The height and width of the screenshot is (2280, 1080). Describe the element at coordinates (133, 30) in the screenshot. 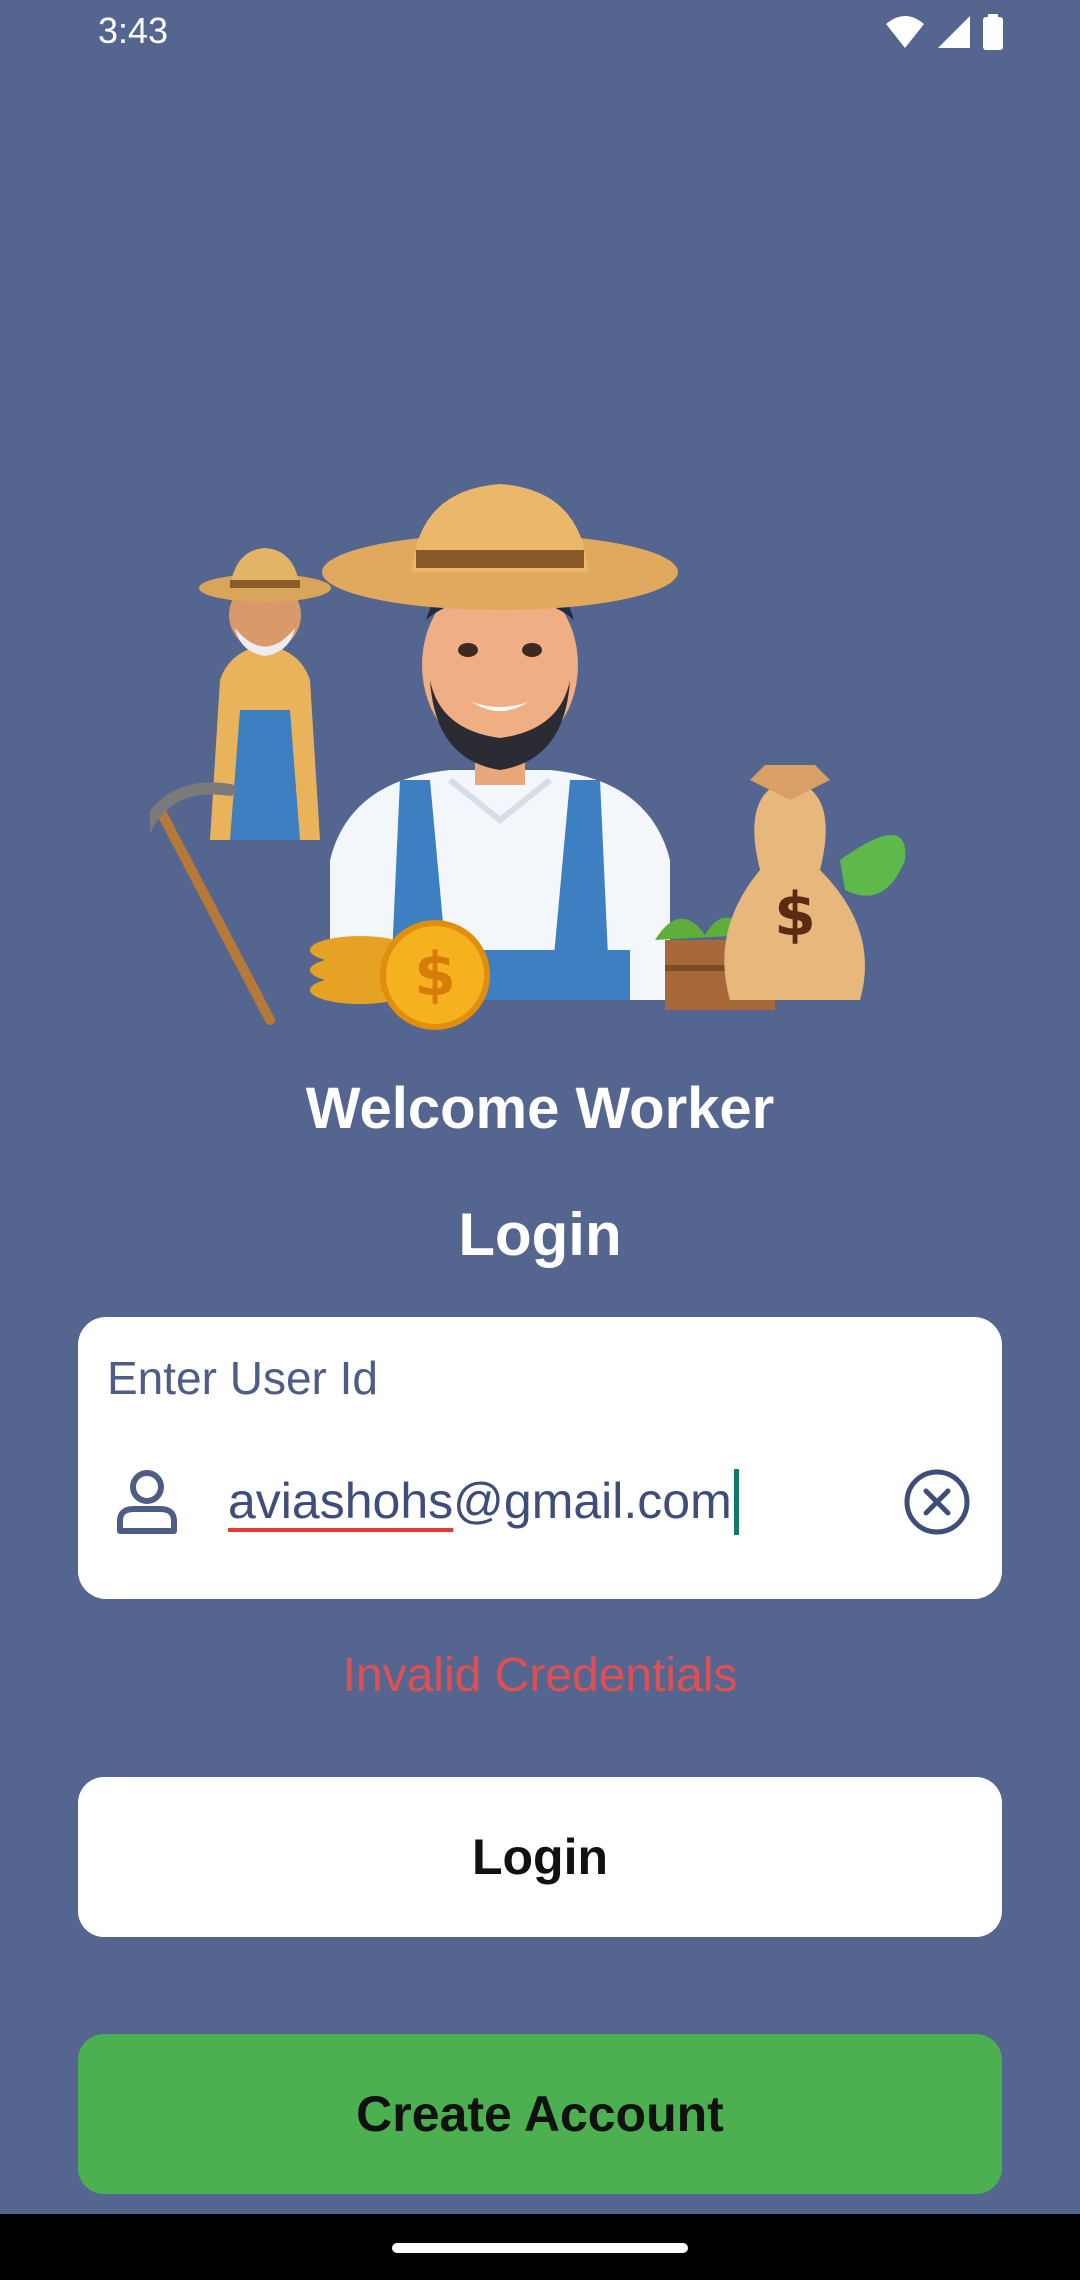

I see `status-time: 3:43` at that location.